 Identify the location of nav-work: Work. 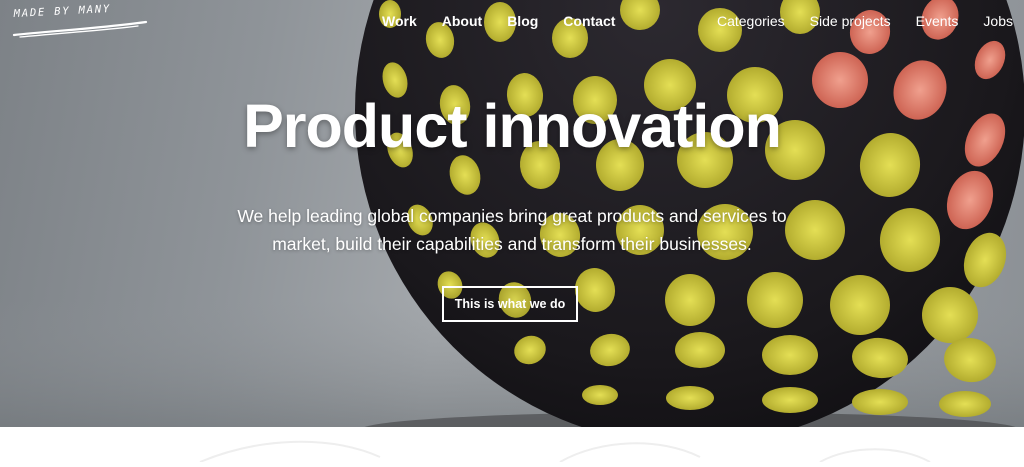
(399, 21).